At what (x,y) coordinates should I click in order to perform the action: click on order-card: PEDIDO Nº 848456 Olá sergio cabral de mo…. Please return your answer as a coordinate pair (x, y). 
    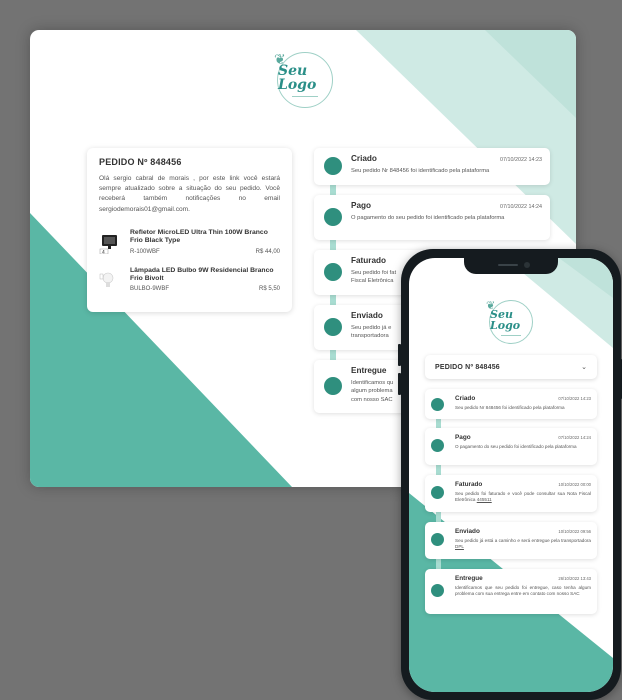
    Looking at the image, I should click on (189, 230).